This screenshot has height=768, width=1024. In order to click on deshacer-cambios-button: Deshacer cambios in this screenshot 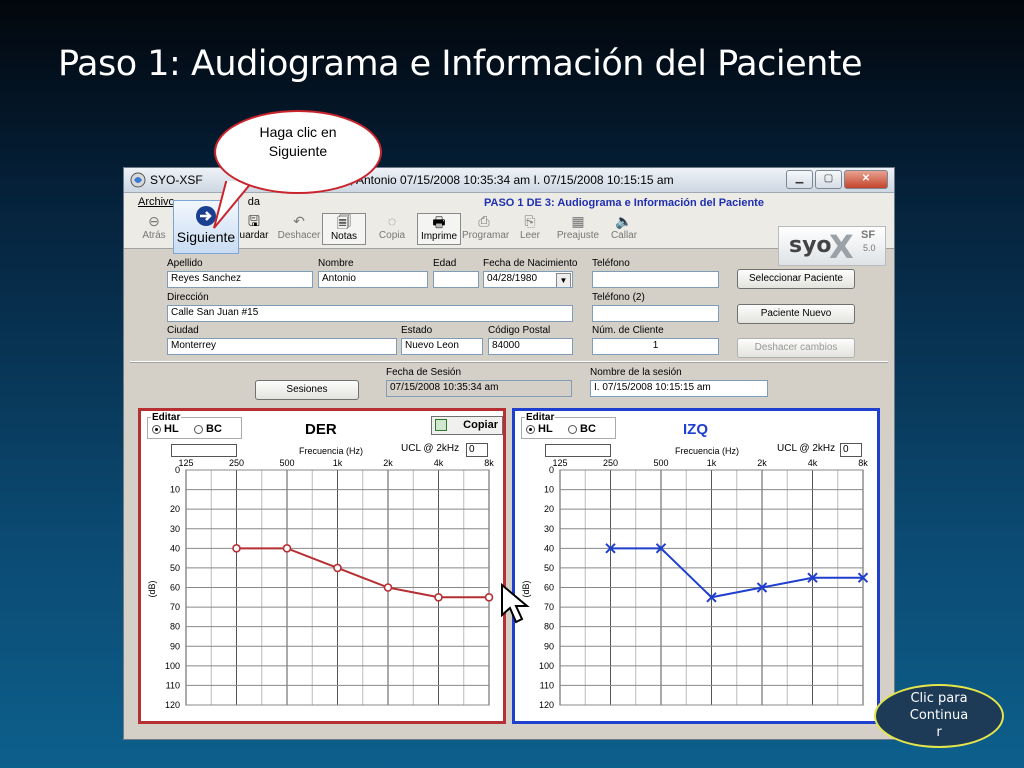, I will do `click(796, 348)`.